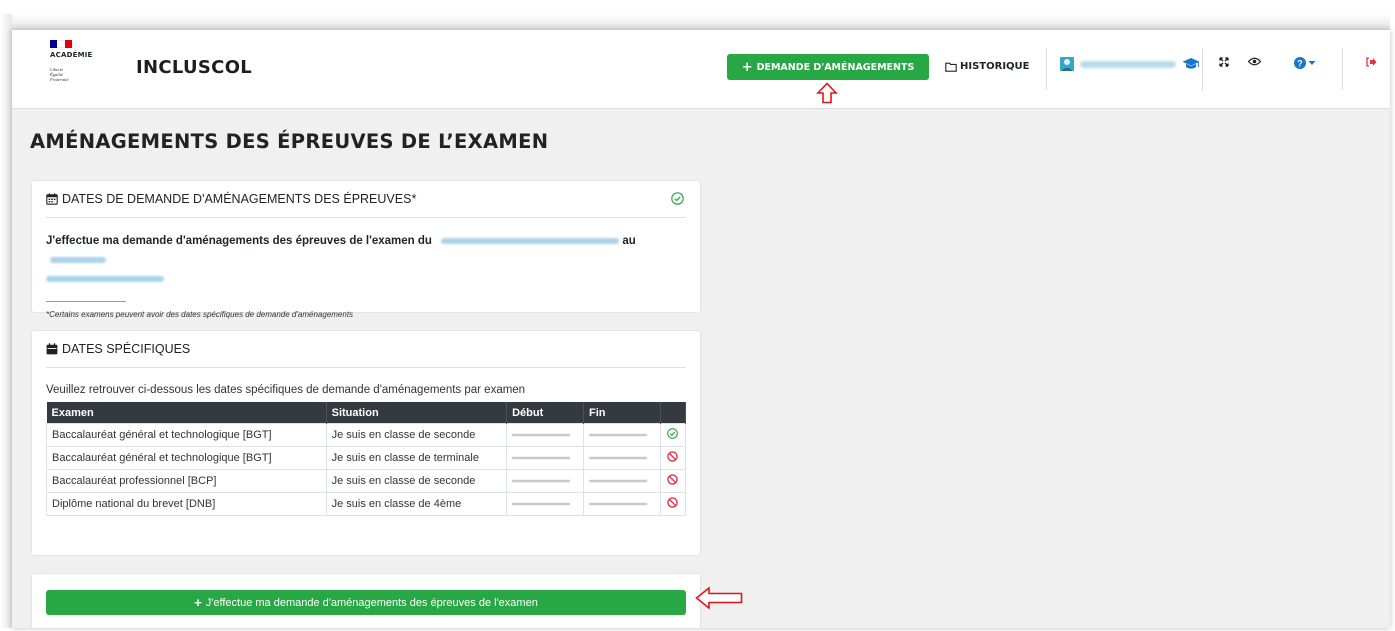 The height and width of the screenshot is (631, 1395). Describe the element at coordinates (52, 349) in the screenshot. I see `calendar-filled-icon` at that location.